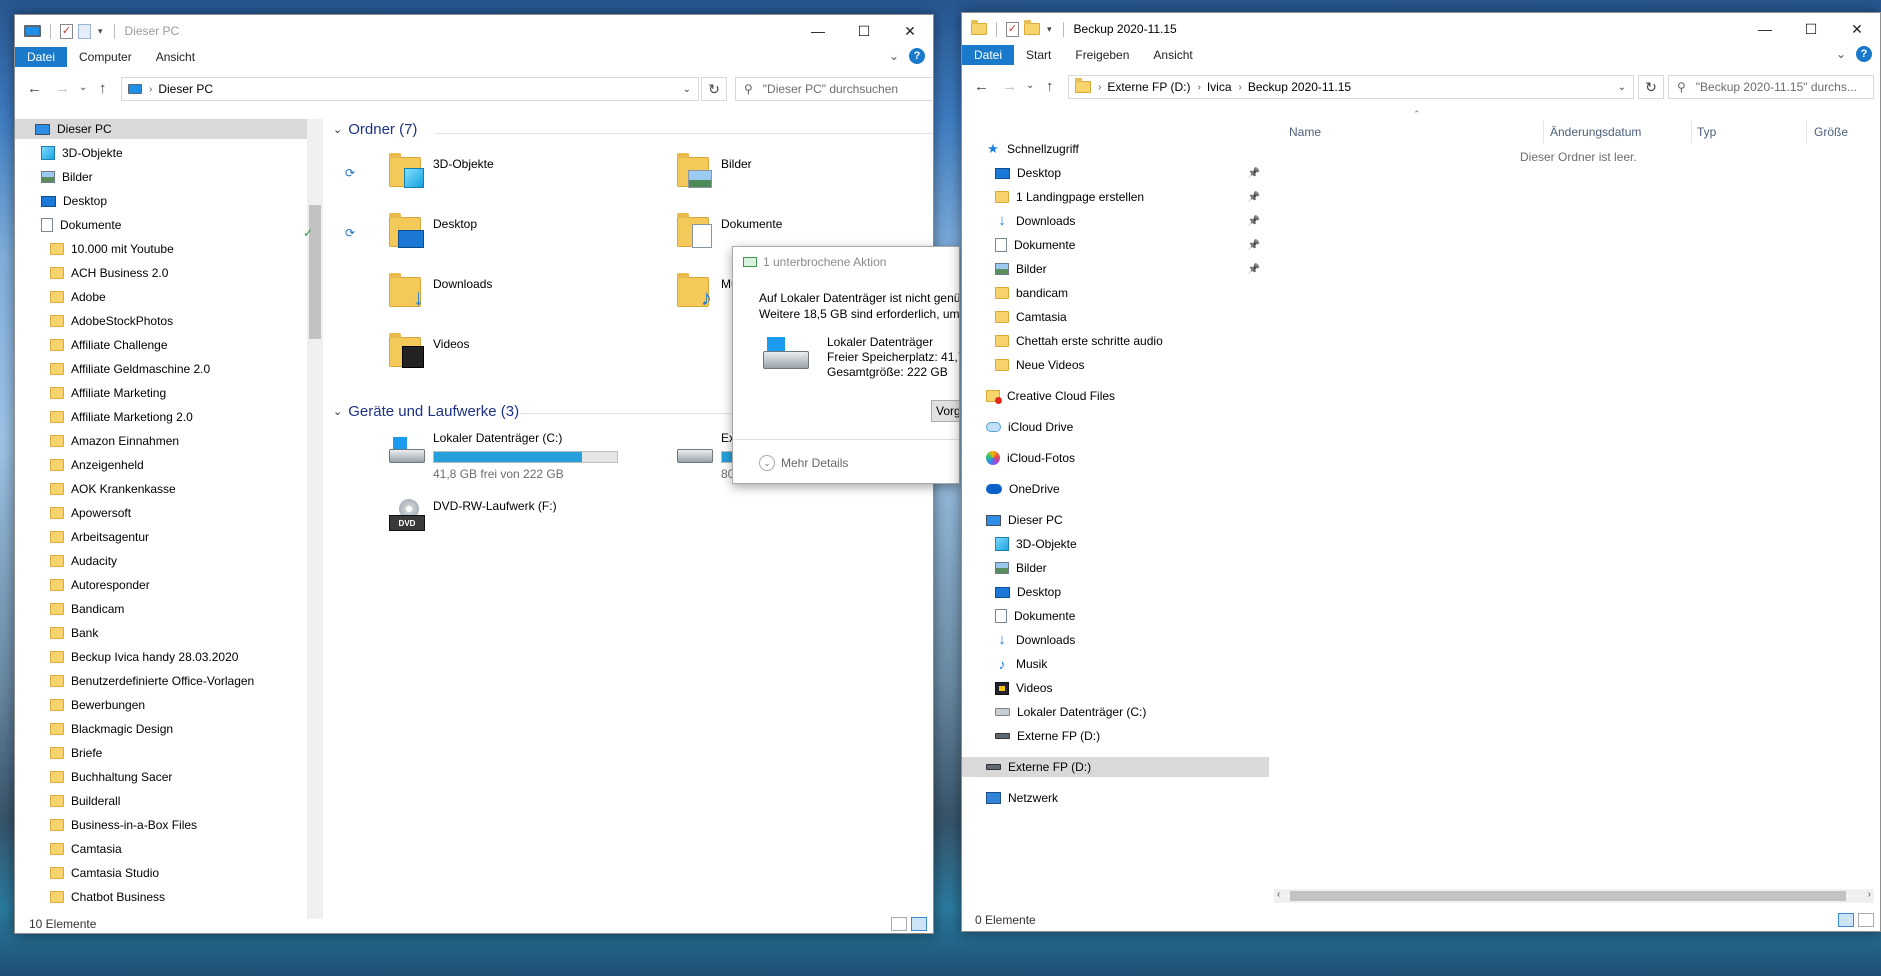 The width and height of the screenshot is (1881, 976). I want to click on nav-item-ach-business-2-0: ACH Business 2.0, so click(161, 273).